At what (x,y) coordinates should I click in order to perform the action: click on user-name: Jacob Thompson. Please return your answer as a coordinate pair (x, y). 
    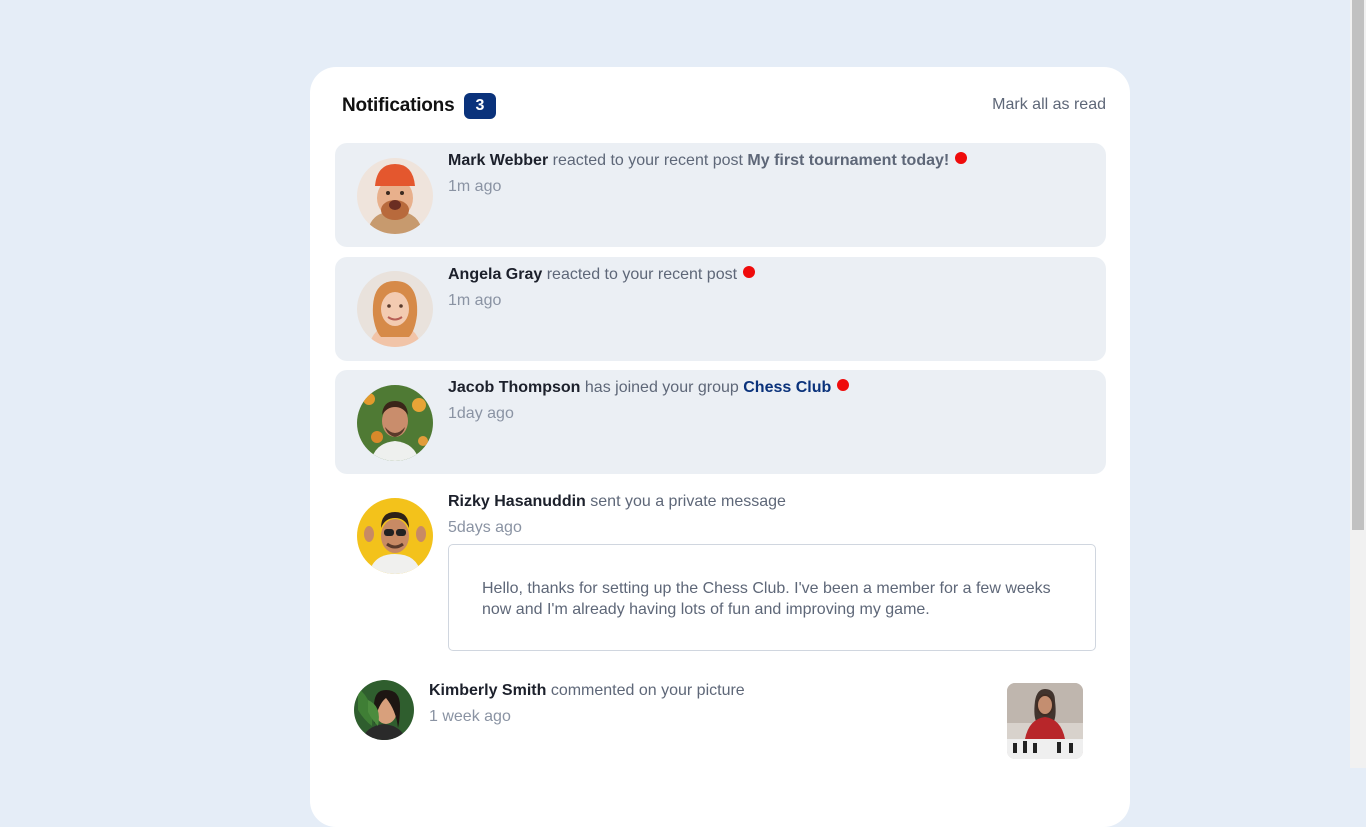
    Looking at the image, I should click on (514, 387).